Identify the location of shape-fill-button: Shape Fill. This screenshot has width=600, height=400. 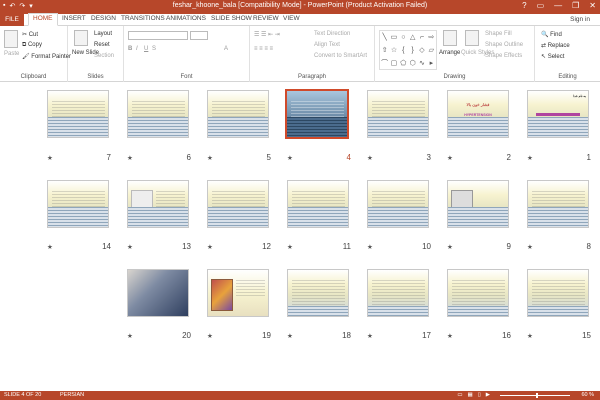
(498, 34).